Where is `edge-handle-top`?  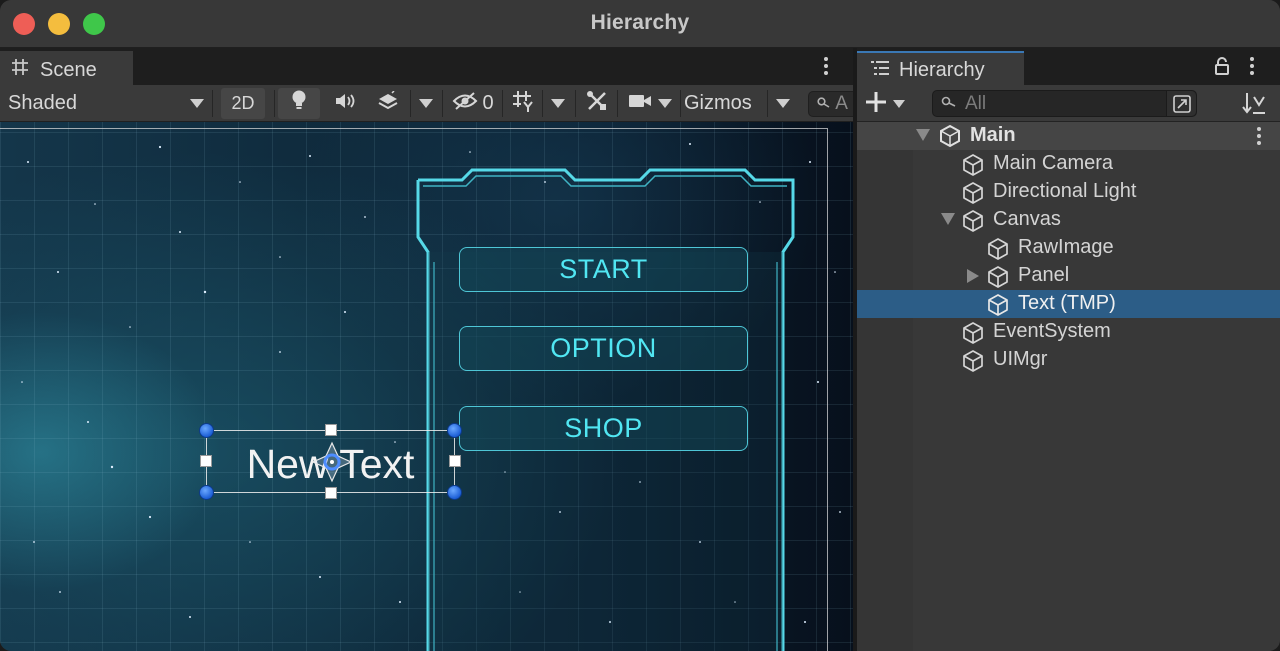
edge-handle-top is located at coordinates (331, 430).